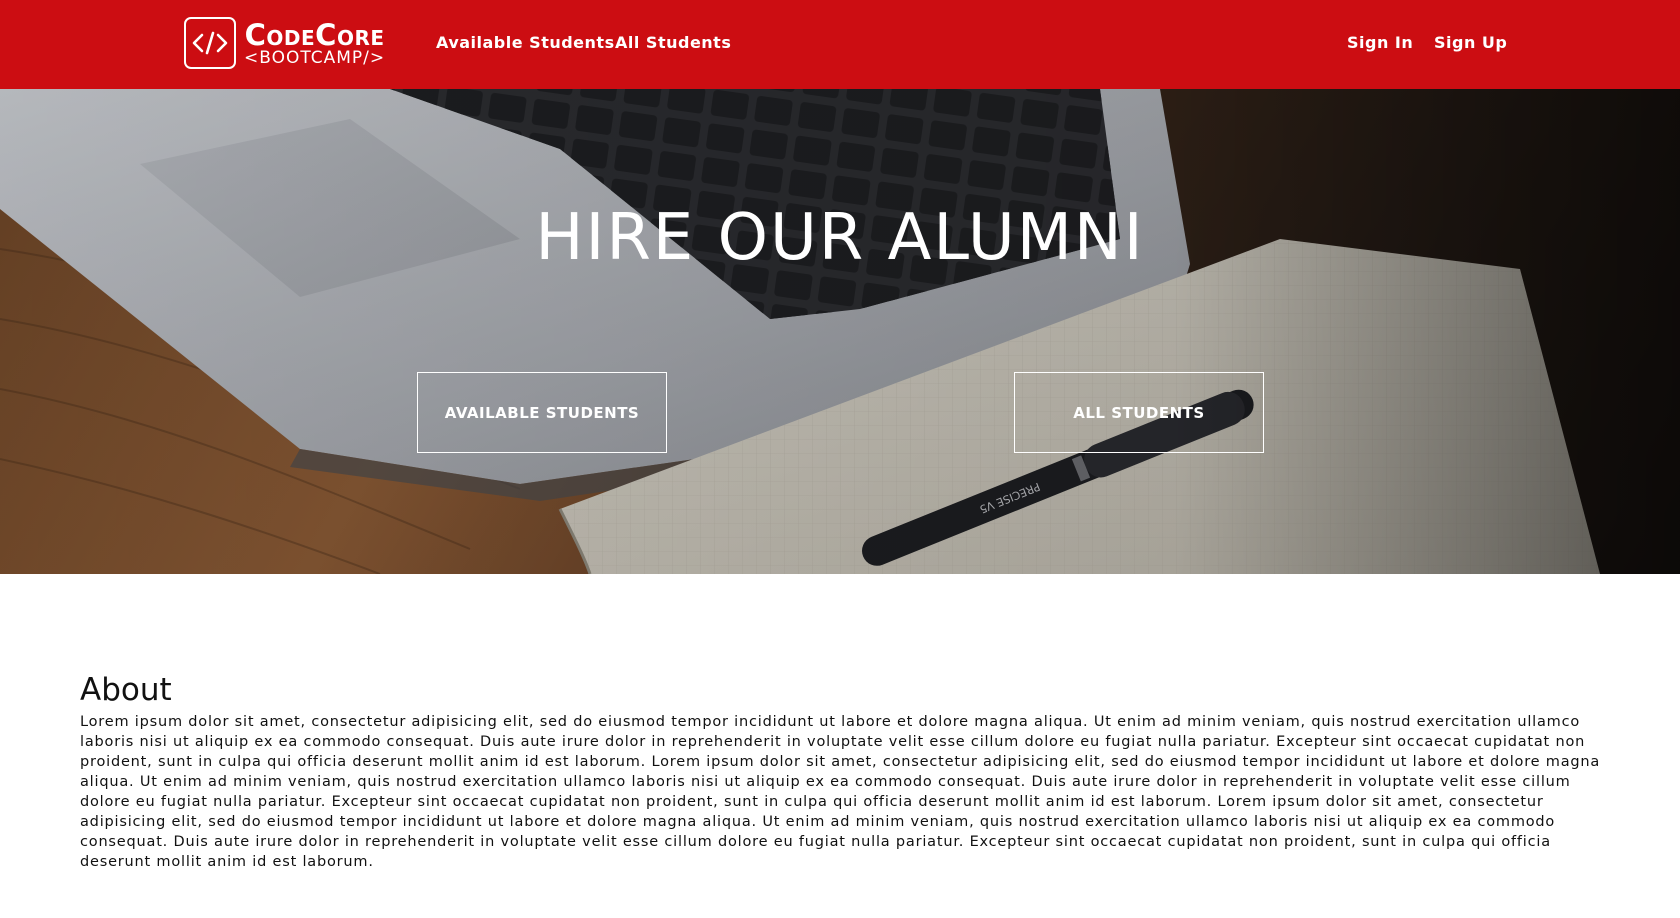  I want to click on sign-up-link: Sign Up, so click(1470, 42).